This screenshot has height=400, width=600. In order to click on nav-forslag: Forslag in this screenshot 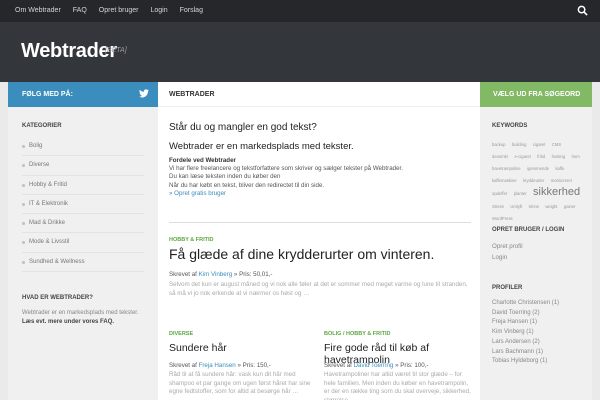, I will do `click(191, 11)`.